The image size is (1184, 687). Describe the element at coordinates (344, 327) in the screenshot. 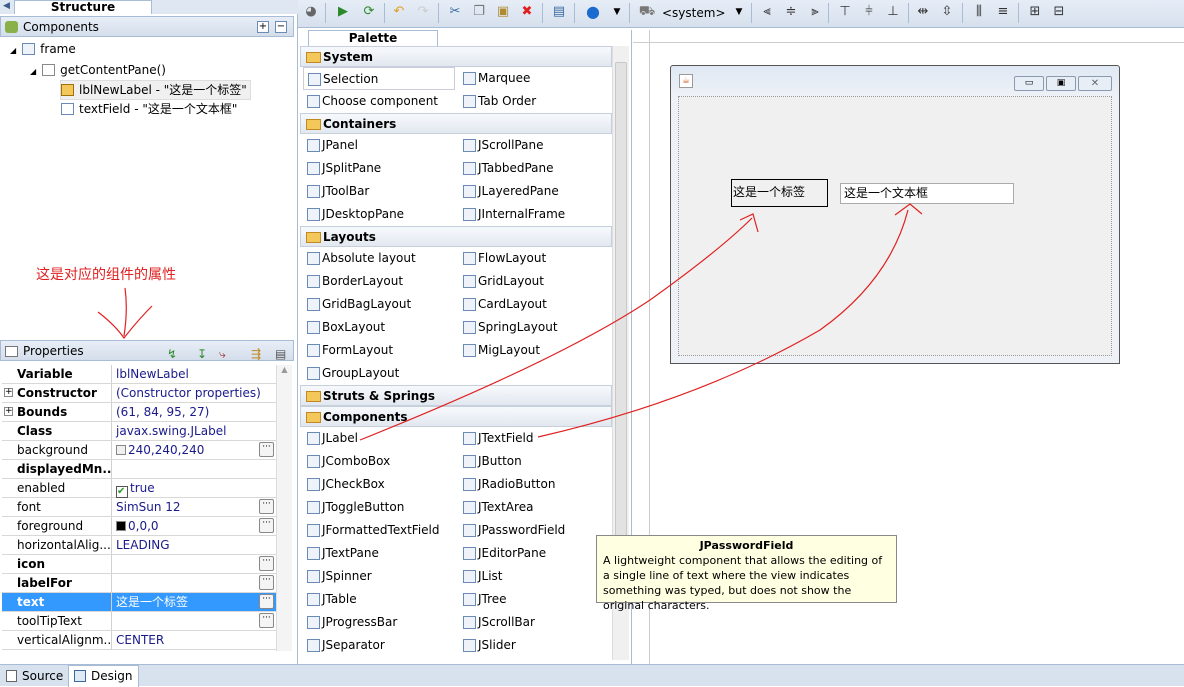

I see `palette-item: BoxLayout` at that location.